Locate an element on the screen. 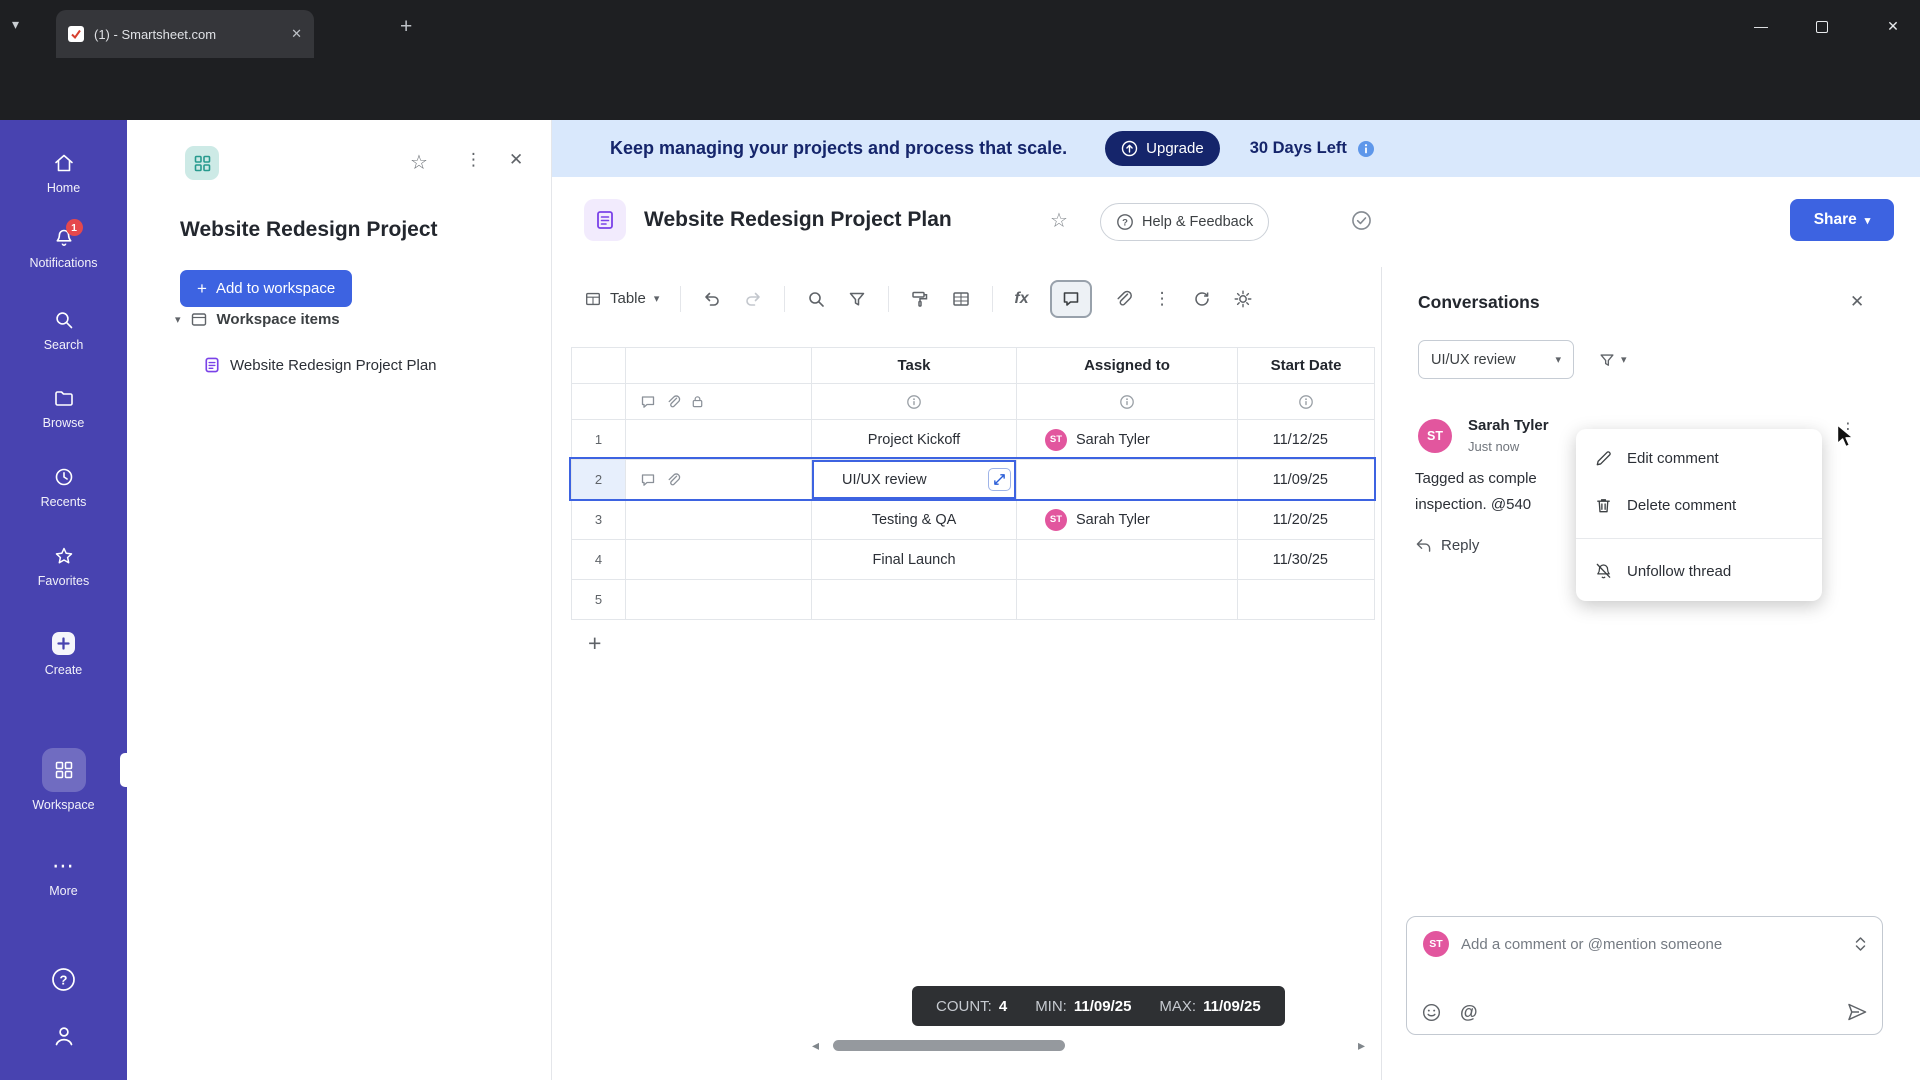 Image resolution: width=1920 pixels, height=1080 pixels. conversations-close-icon: ✕ is located at coordinates (1857, 302).